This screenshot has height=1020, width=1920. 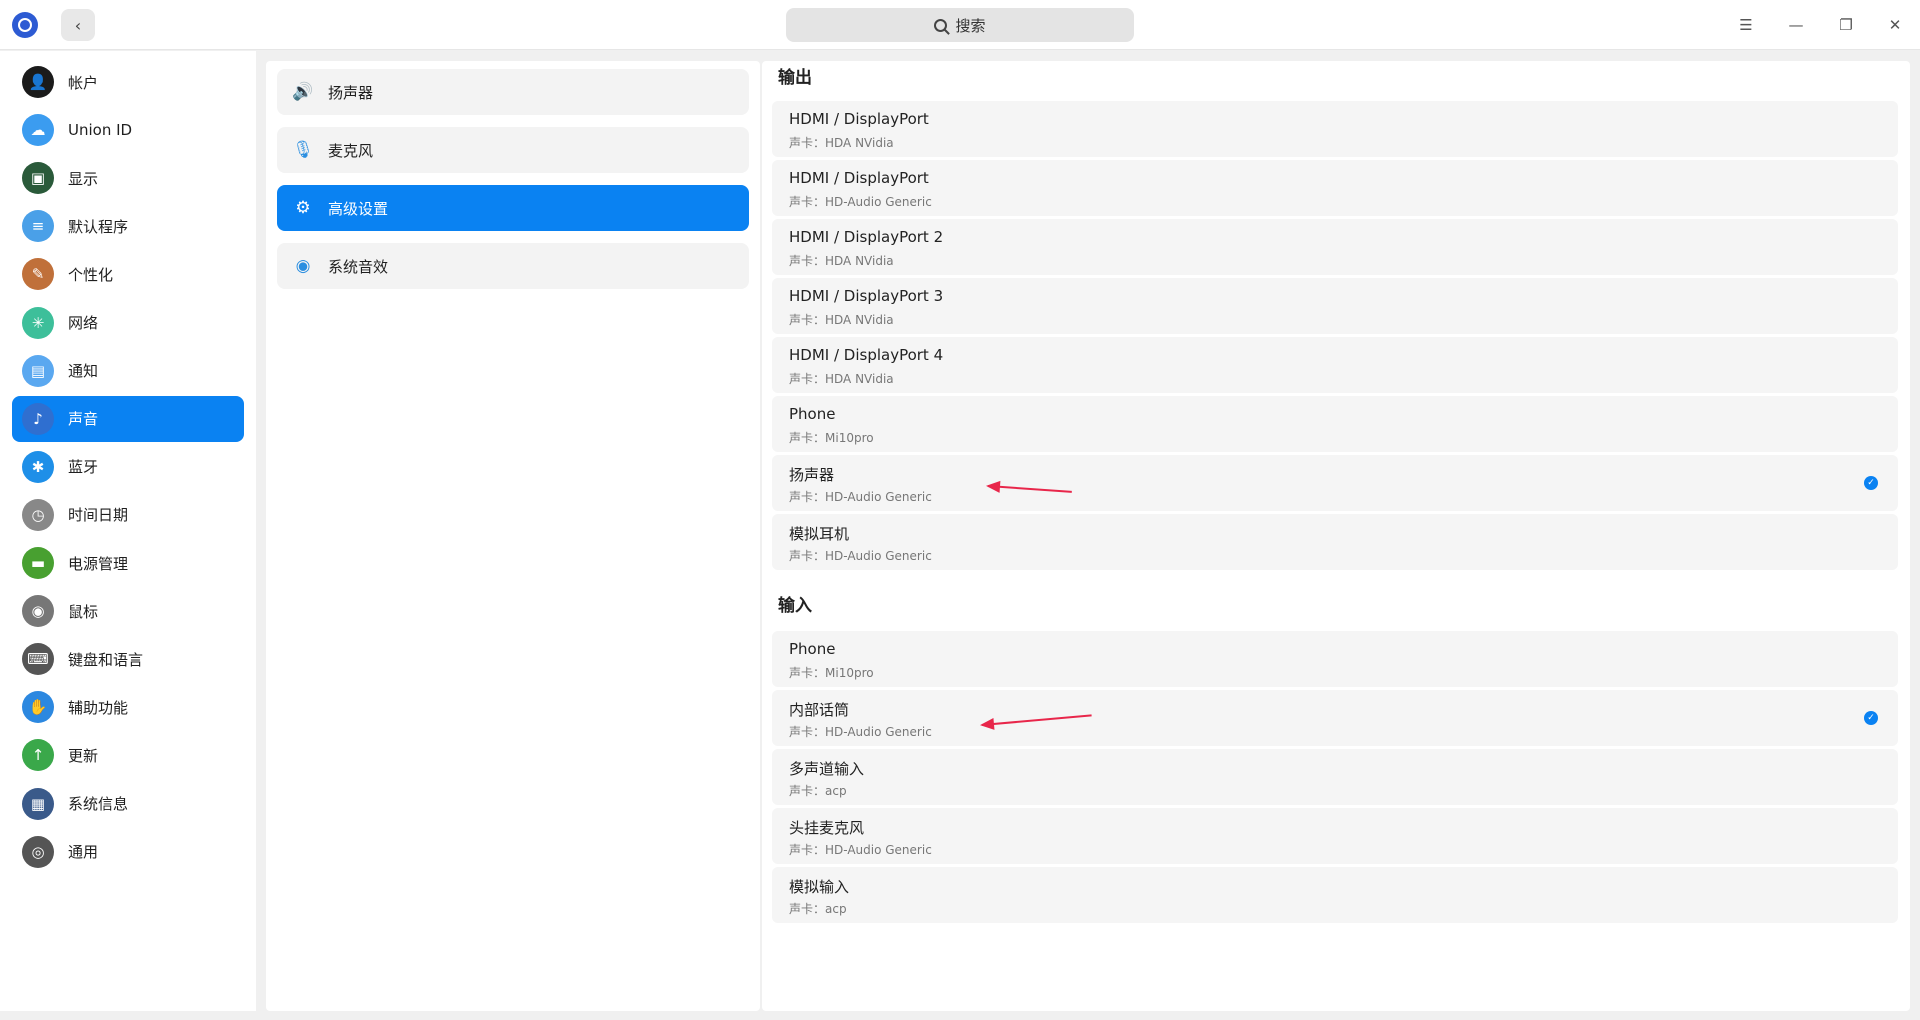 What do you see at coordinates (38, 178) in the screenshot?
I see `display-icon: ▣` at bounding box center [38, 178].